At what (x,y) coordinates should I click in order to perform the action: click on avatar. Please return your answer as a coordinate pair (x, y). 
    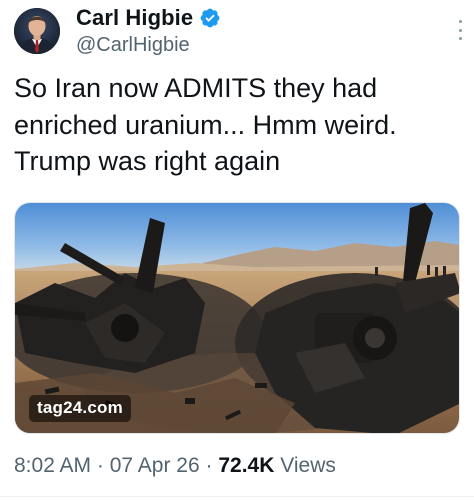
    Looking at the image, I should click on (37, 31).